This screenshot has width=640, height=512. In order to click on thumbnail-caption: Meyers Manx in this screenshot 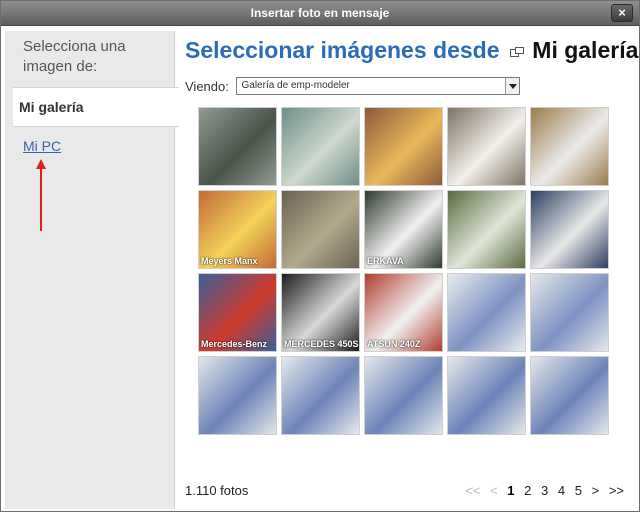, I will do `click(229, 261)`.